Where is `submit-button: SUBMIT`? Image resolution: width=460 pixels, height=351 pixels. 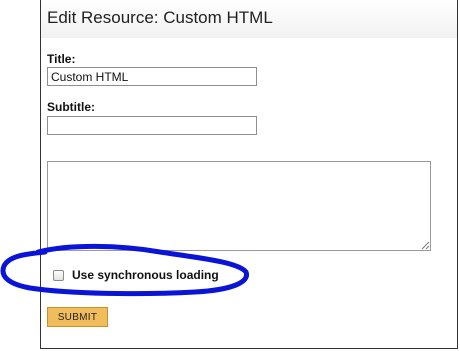 submit-button: SUBMIT is located at coordinates (77, 317).